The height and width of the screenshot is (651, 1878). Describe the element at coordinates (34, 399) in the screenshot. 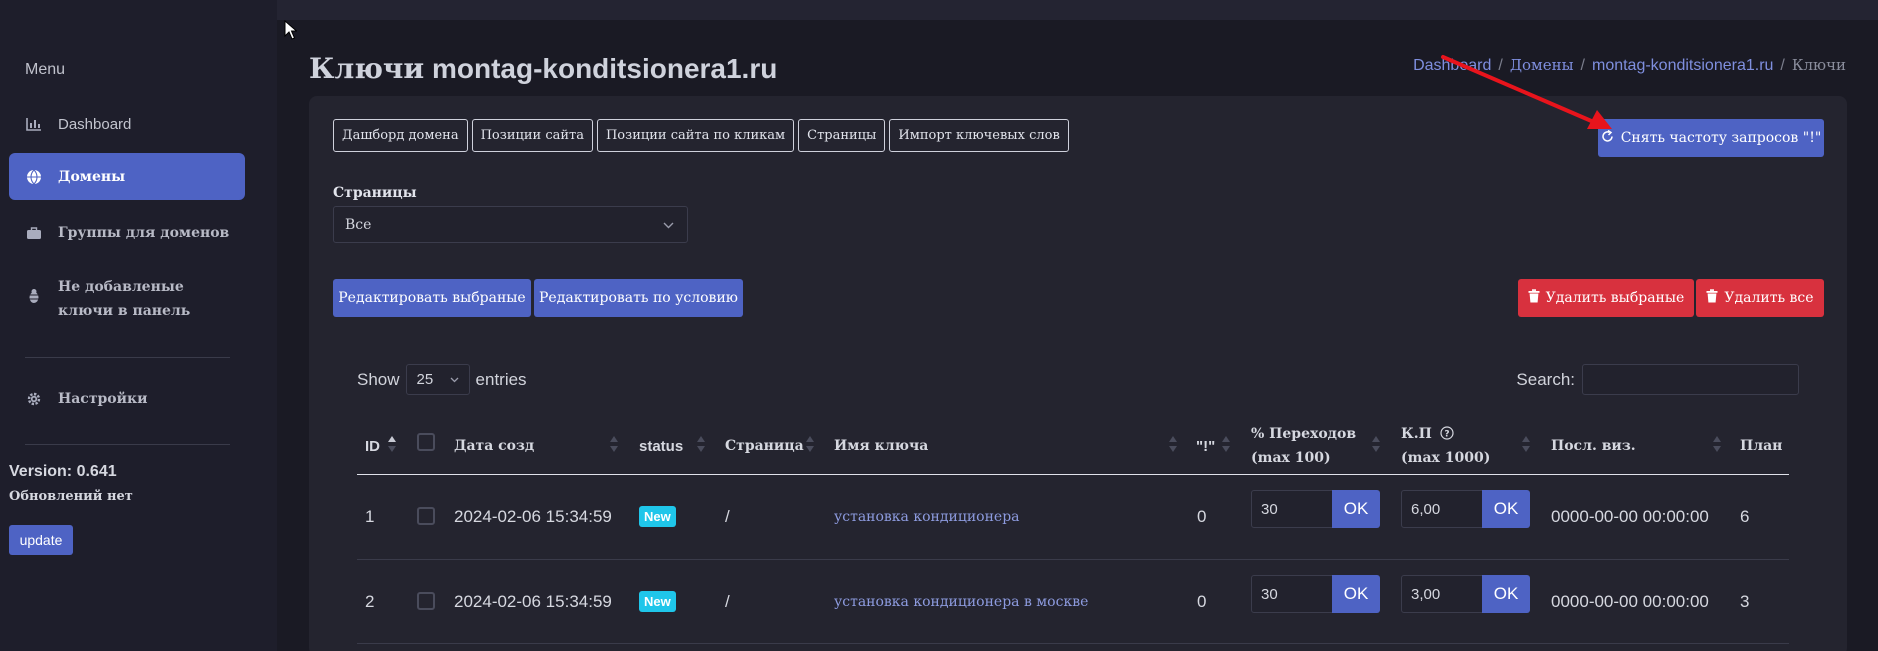

I see `gear-icon` at that location.